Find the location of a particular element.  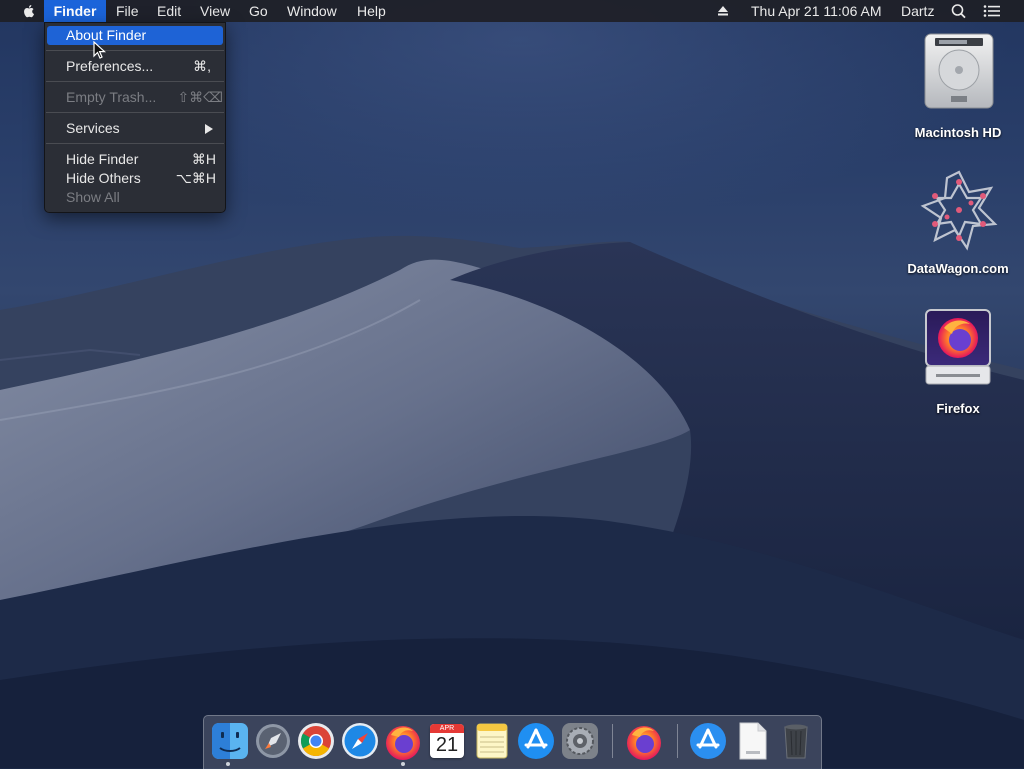

calendar-day: 21 is located at coordinates (447, 745).